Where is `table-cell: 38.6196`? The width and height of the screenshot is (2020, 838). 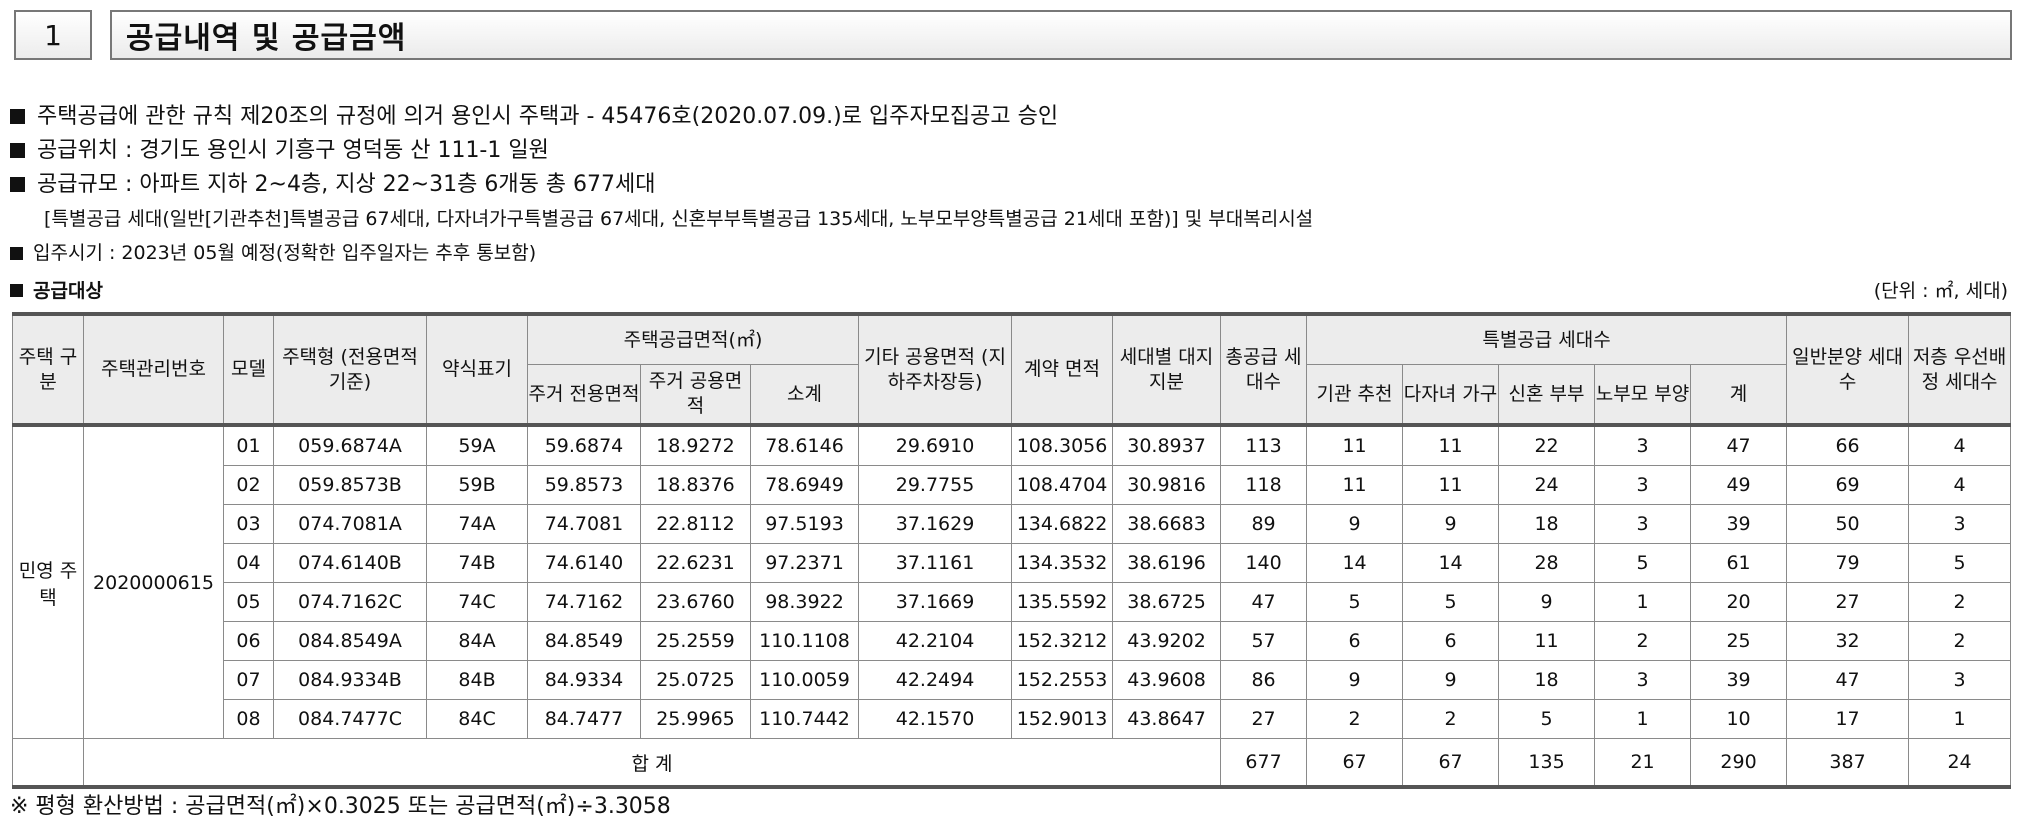 table-cell: 38.6196 is located at coordinates (1167, 563).